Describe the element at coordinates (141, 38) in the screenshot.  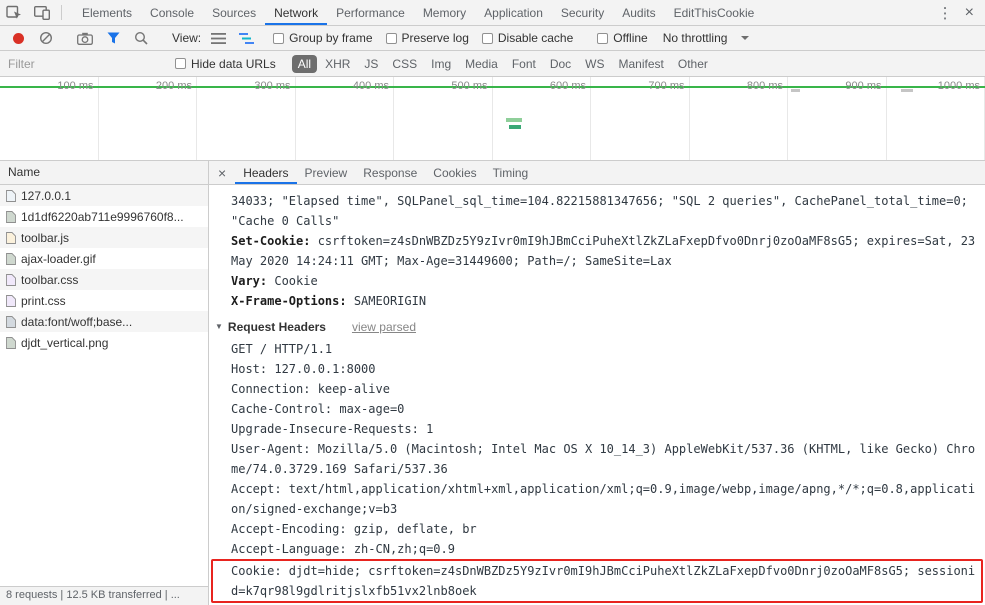
I see `search-icon` at that location.